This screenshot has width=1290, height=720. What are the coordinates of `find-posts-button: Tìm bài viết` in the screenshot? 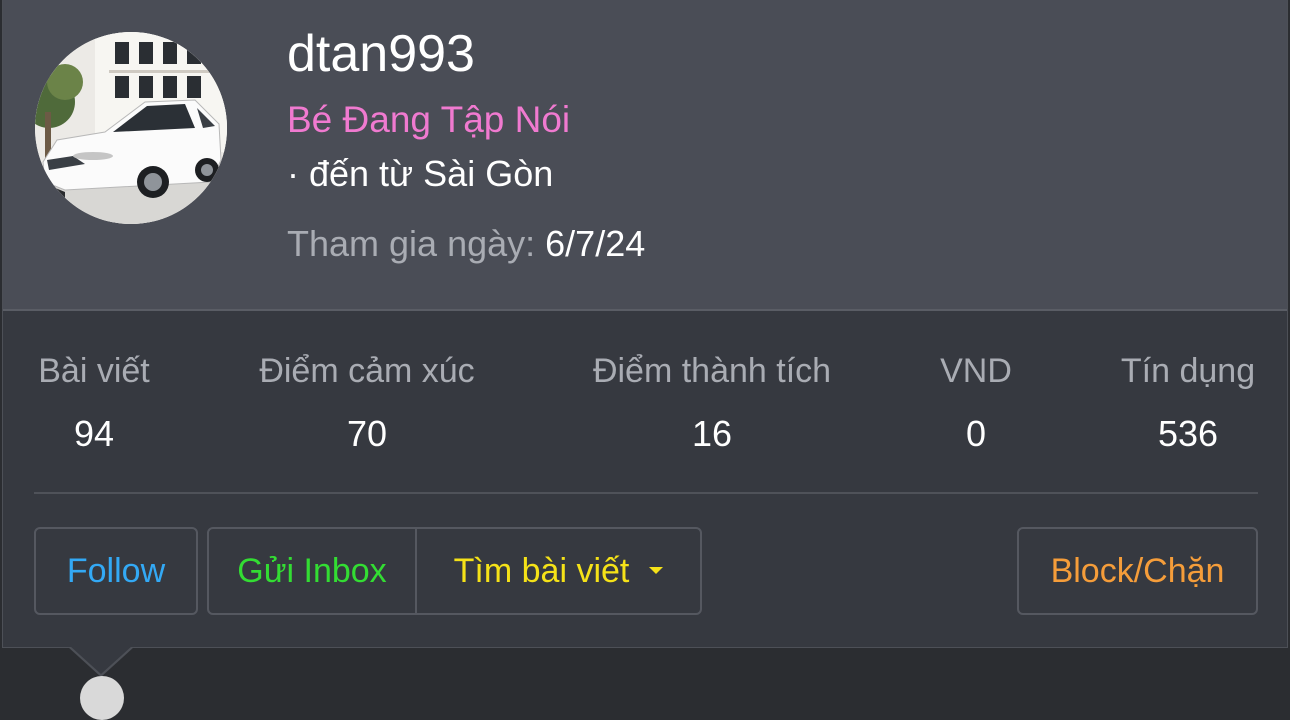 It's located at (558, 571).